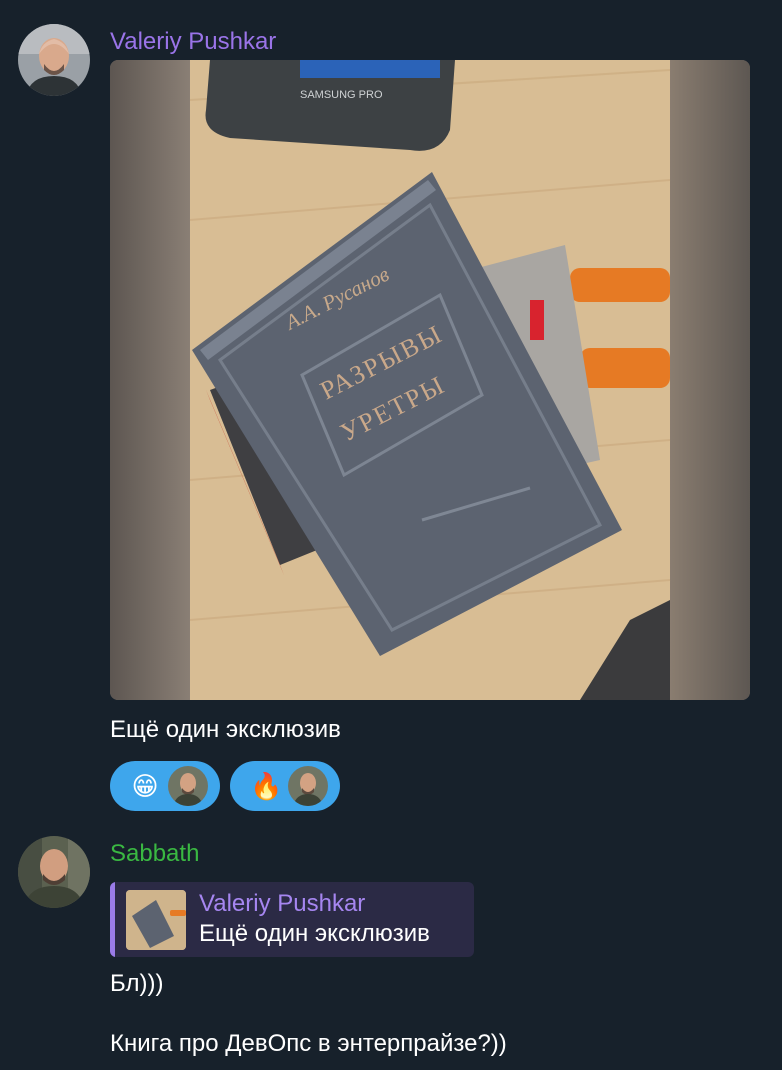  What do you see at coordinates (137, 983) in the screenshot?
I see `message-text-line-1: Бл)))` at bounding box center [137, 983].